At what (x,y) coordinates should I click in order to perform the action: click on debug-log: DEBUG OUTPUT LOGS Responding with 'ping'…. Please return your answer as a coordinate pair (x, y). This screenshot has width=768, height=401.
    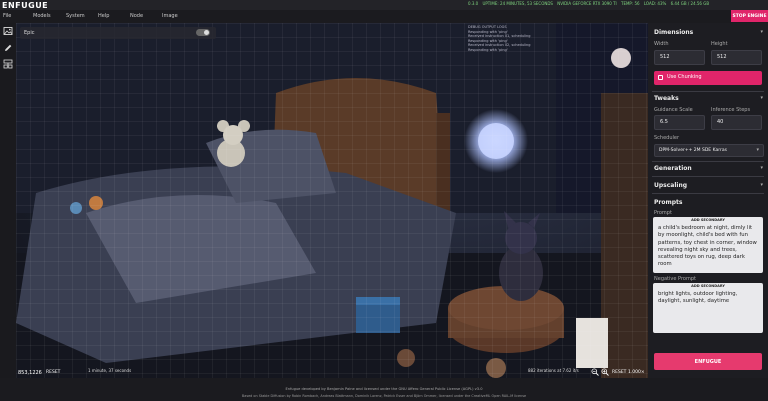
    Looking at the image, I should click on (499, 38).